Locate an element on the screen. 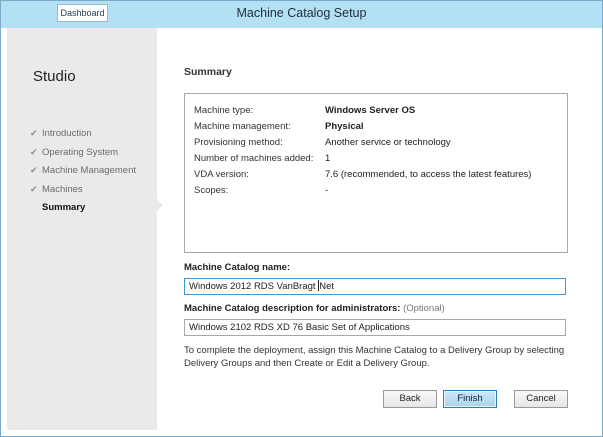 Image resolution: width=603 pixels, height=437 pixels. step-label: Operating System is located at coordinates (80, 152).